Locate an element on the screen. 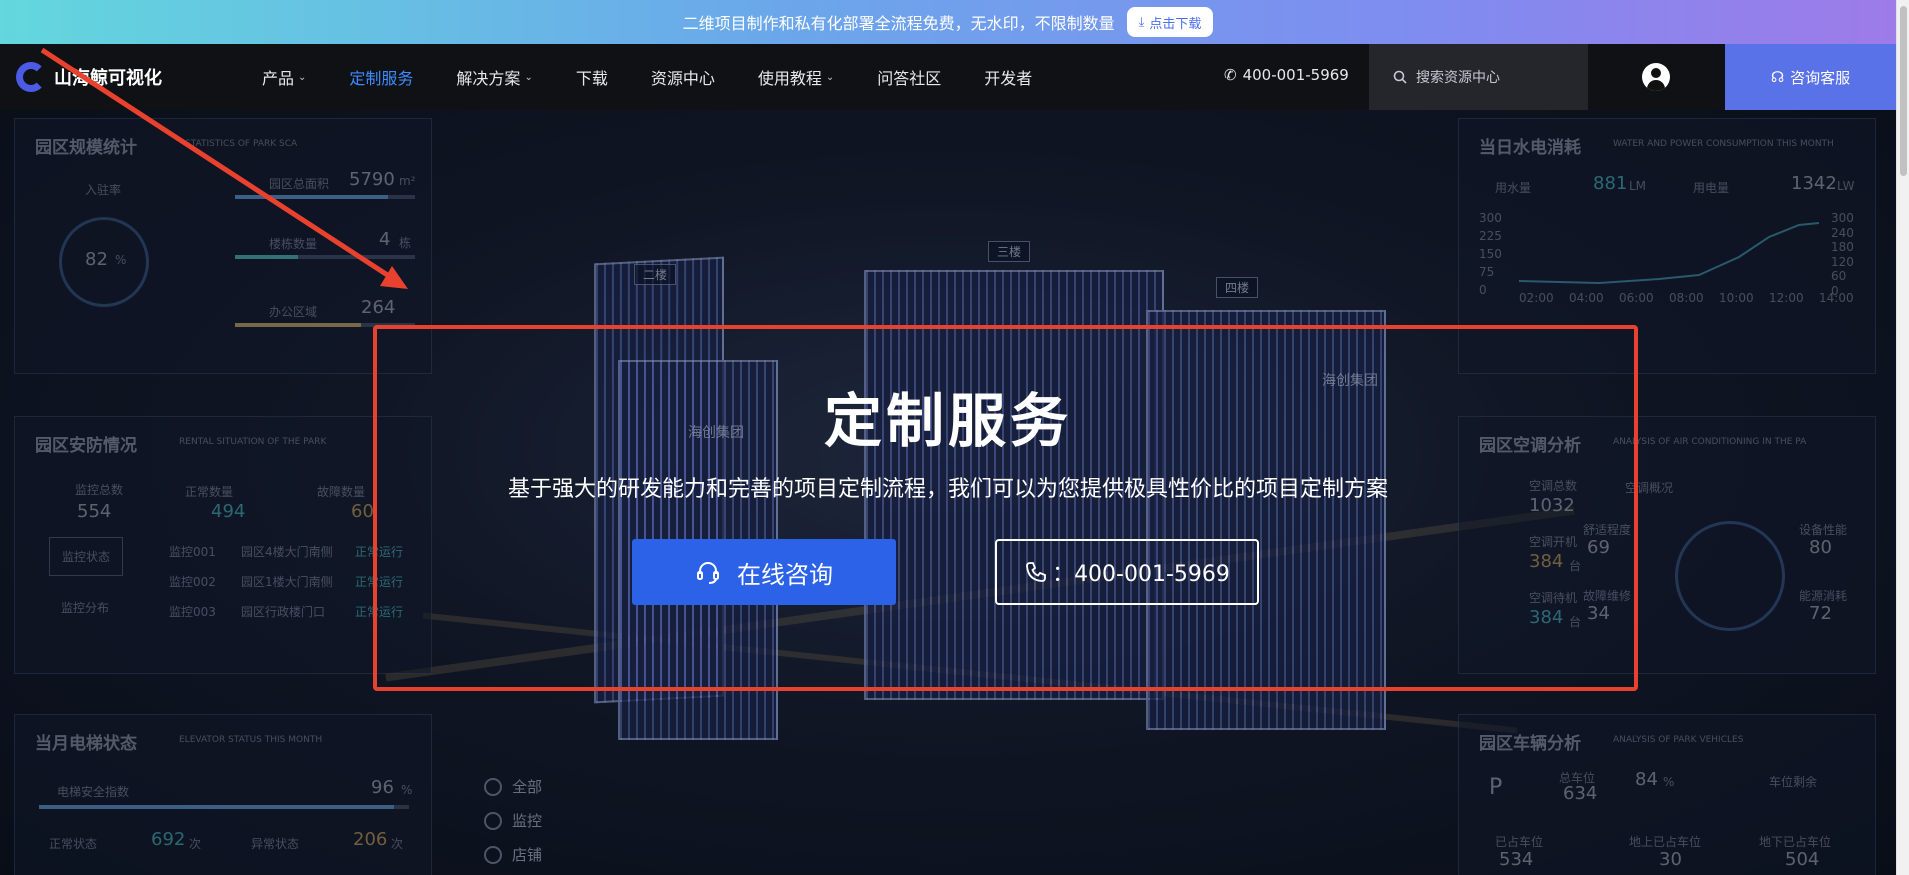  nav-item: 解决方案 ⌄ is located at coordinates (494, 77).